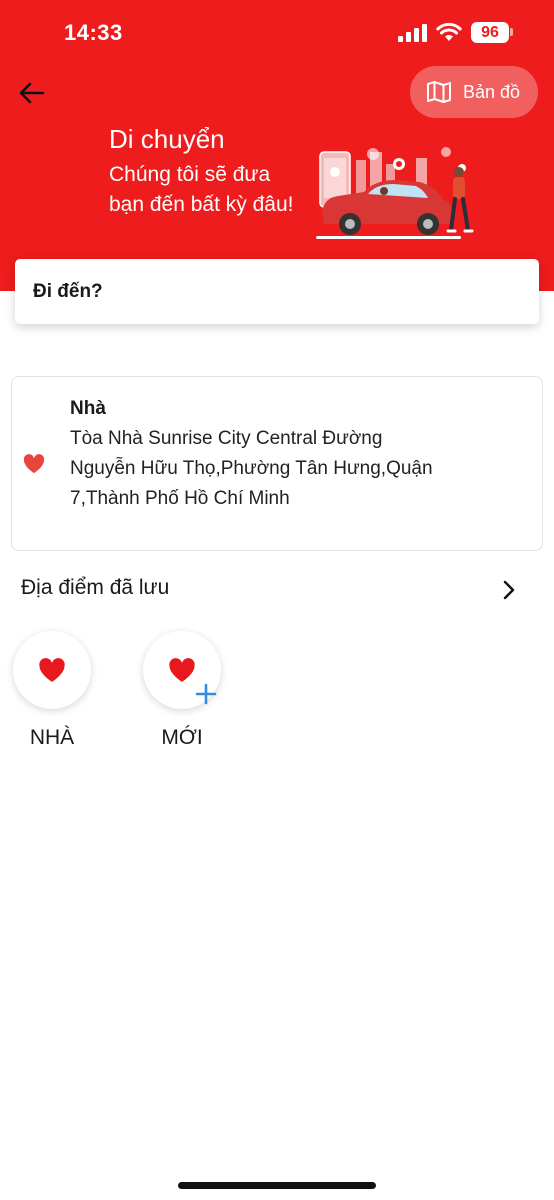 This screenshot has height=1200, width=554. Describe the element at coordinates (509, 590) in the screenshot. I see `chevron-right-icon` at that location.